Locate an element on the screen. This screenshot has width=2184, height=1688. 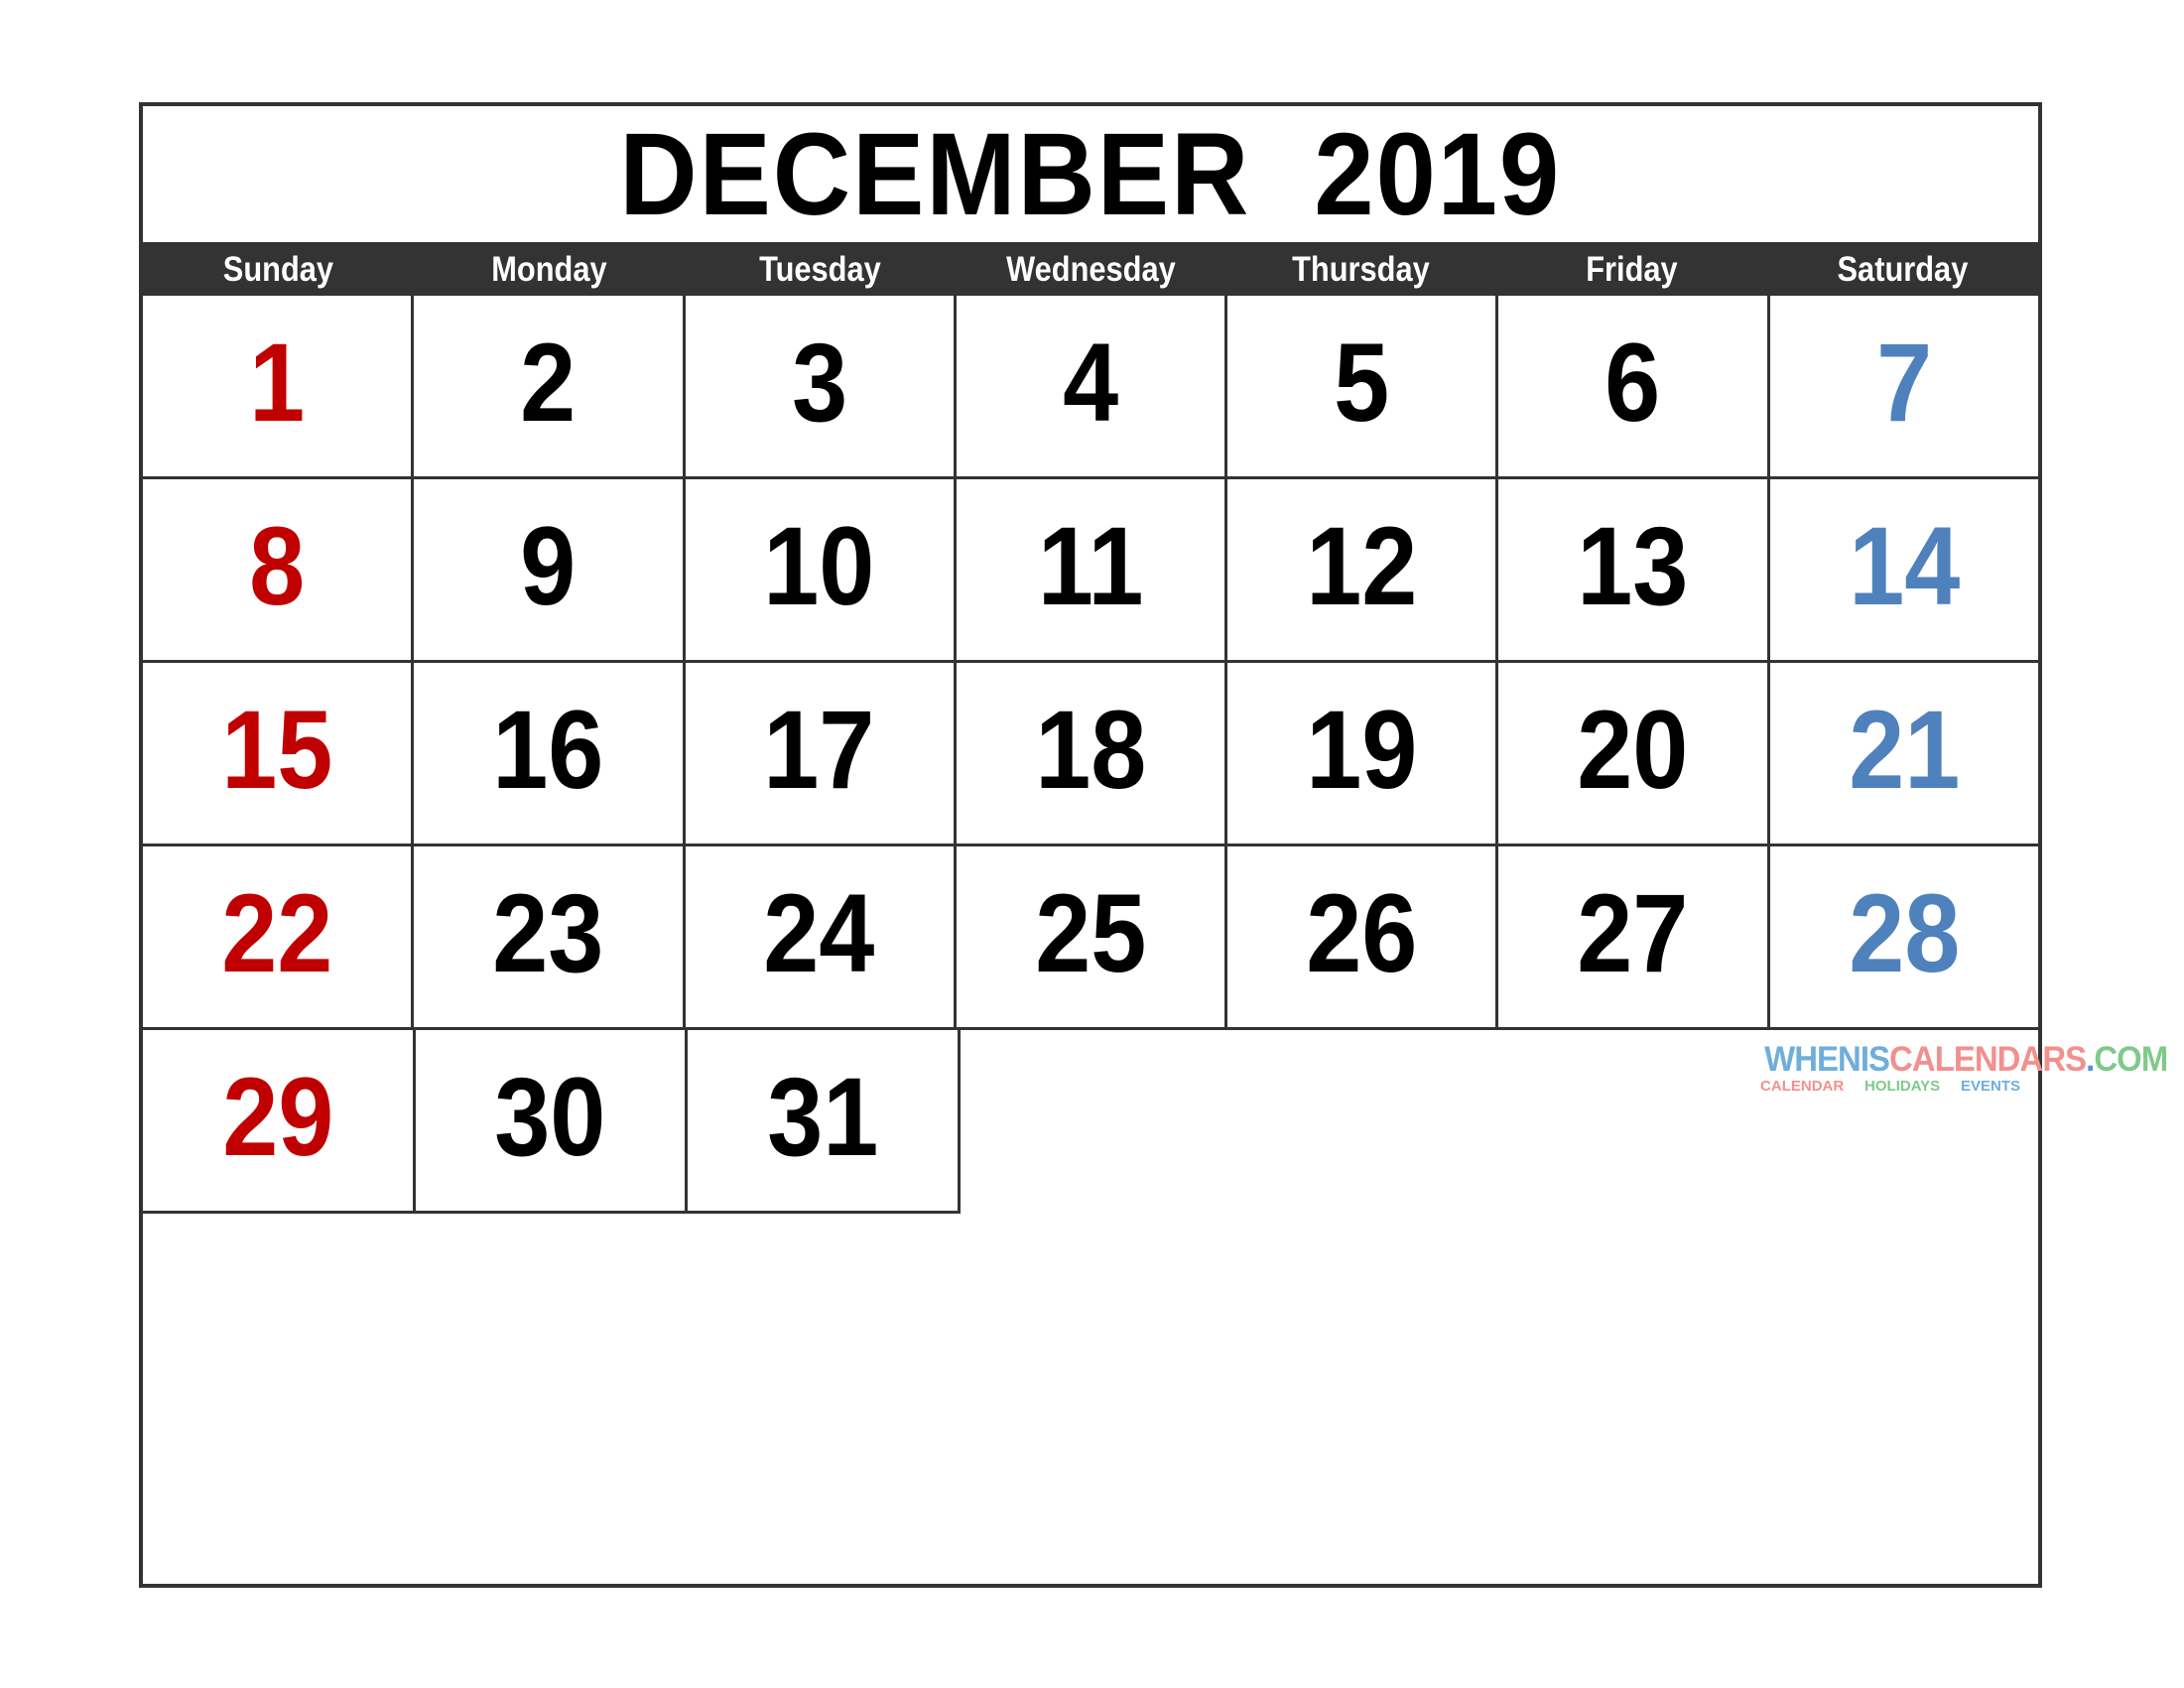
day-cell: 11 is located at coordinates (1092, 569).